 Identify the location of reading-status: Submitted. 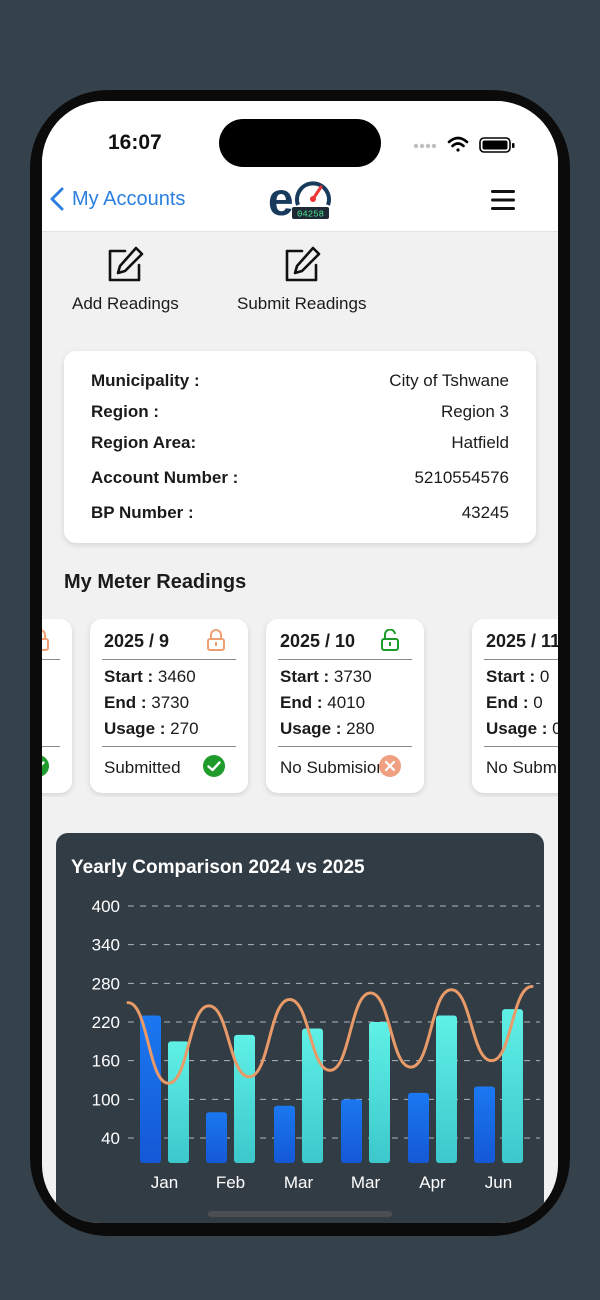
(142, 767).